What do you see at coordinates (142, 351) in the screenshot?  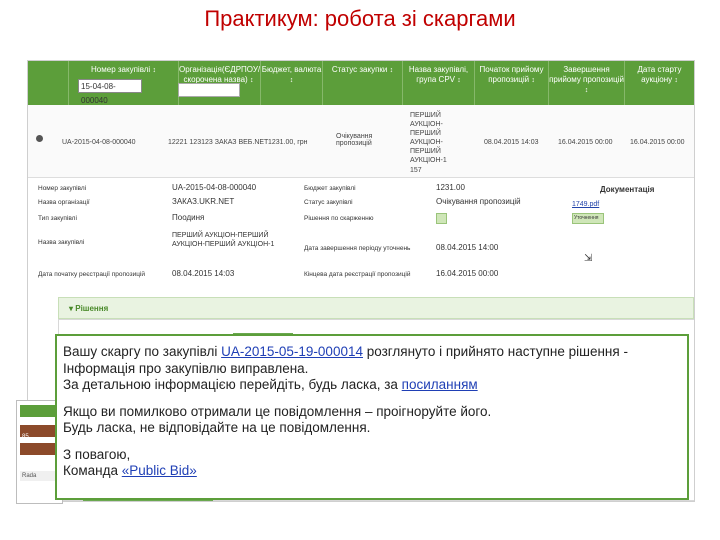 I see `message-text: Вашу скаргу по закупівлі` at bounding box center [142, 351].